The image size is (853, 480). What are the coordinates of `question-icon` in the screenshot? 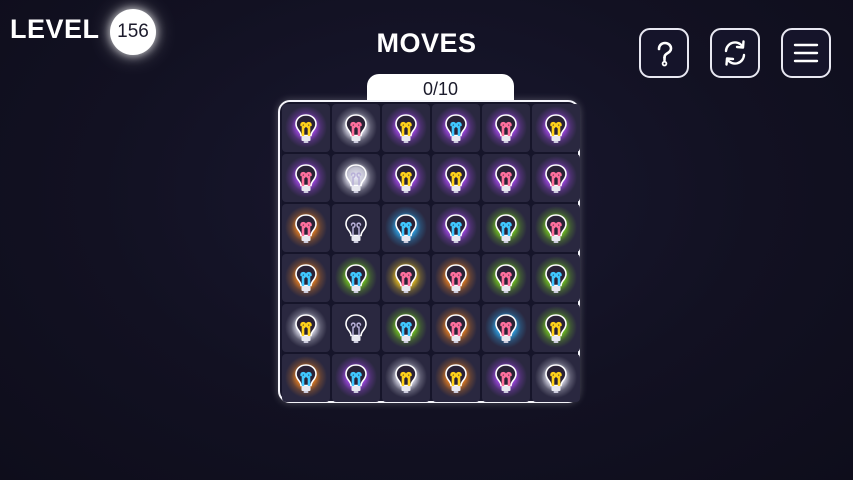 It's located at (665, 54).